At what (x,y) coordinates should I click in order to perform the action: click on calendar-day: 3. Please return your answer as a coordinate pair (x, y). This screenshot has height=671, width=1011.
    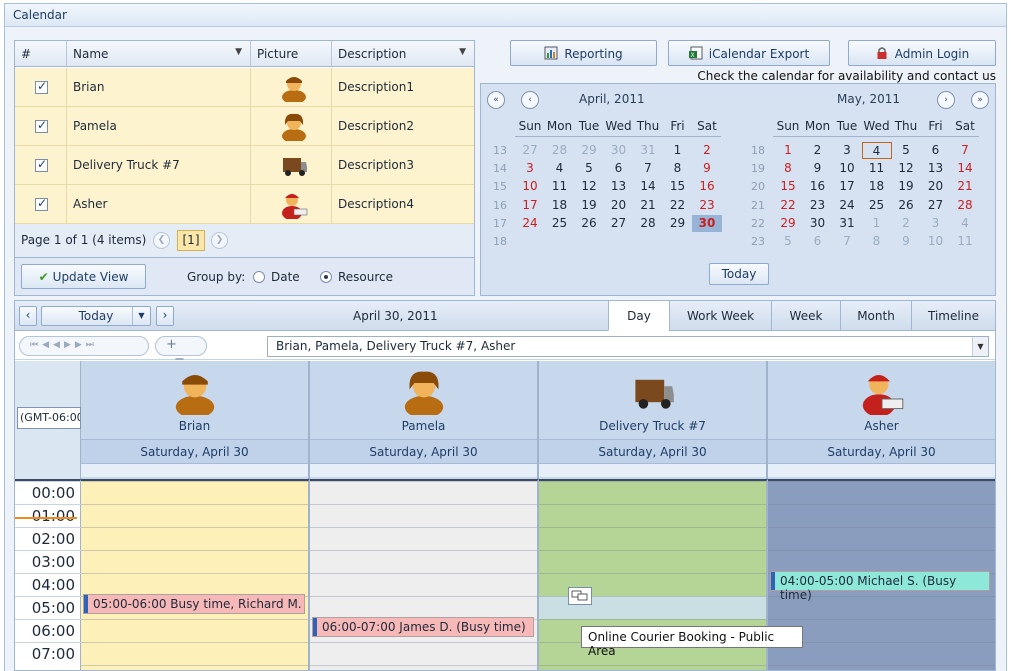
    Looking at the image, I should click on (847, 150).